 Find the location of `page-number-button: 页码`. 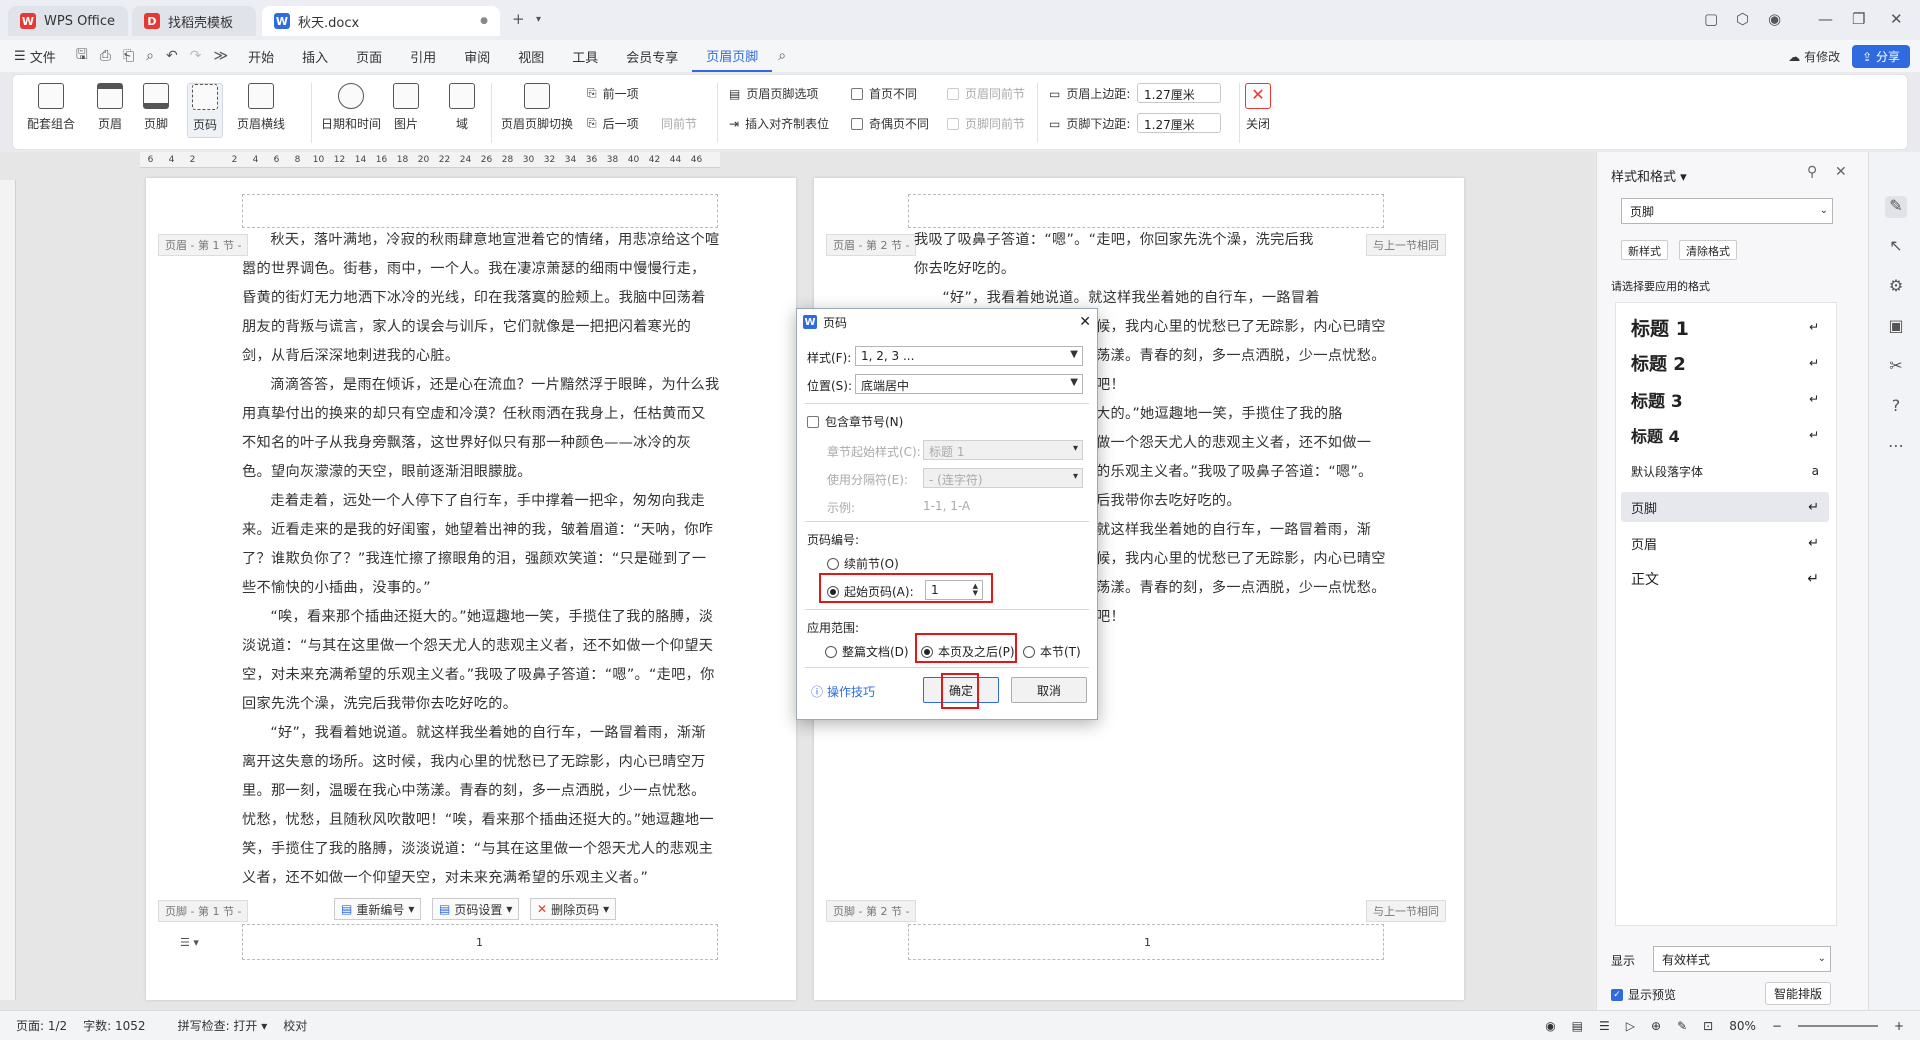

page-number-button: 页码 is located at coordinates (205, 110).